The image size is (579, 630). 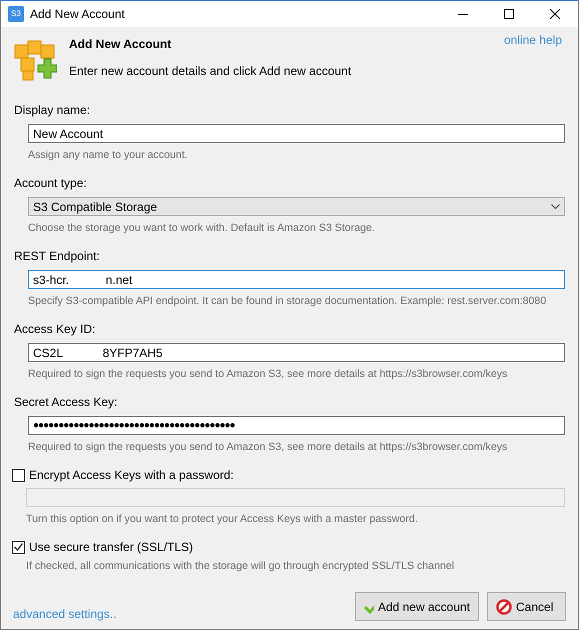 I want to click on window-title: Add New Account, so click(x=78, y=14).